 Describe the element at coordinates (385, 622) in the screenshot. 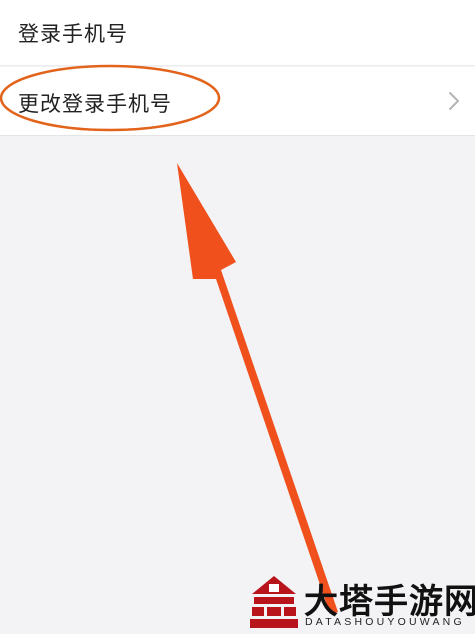

I see `watermark-subtitle: DATASHOUYOUWANG` at that location.